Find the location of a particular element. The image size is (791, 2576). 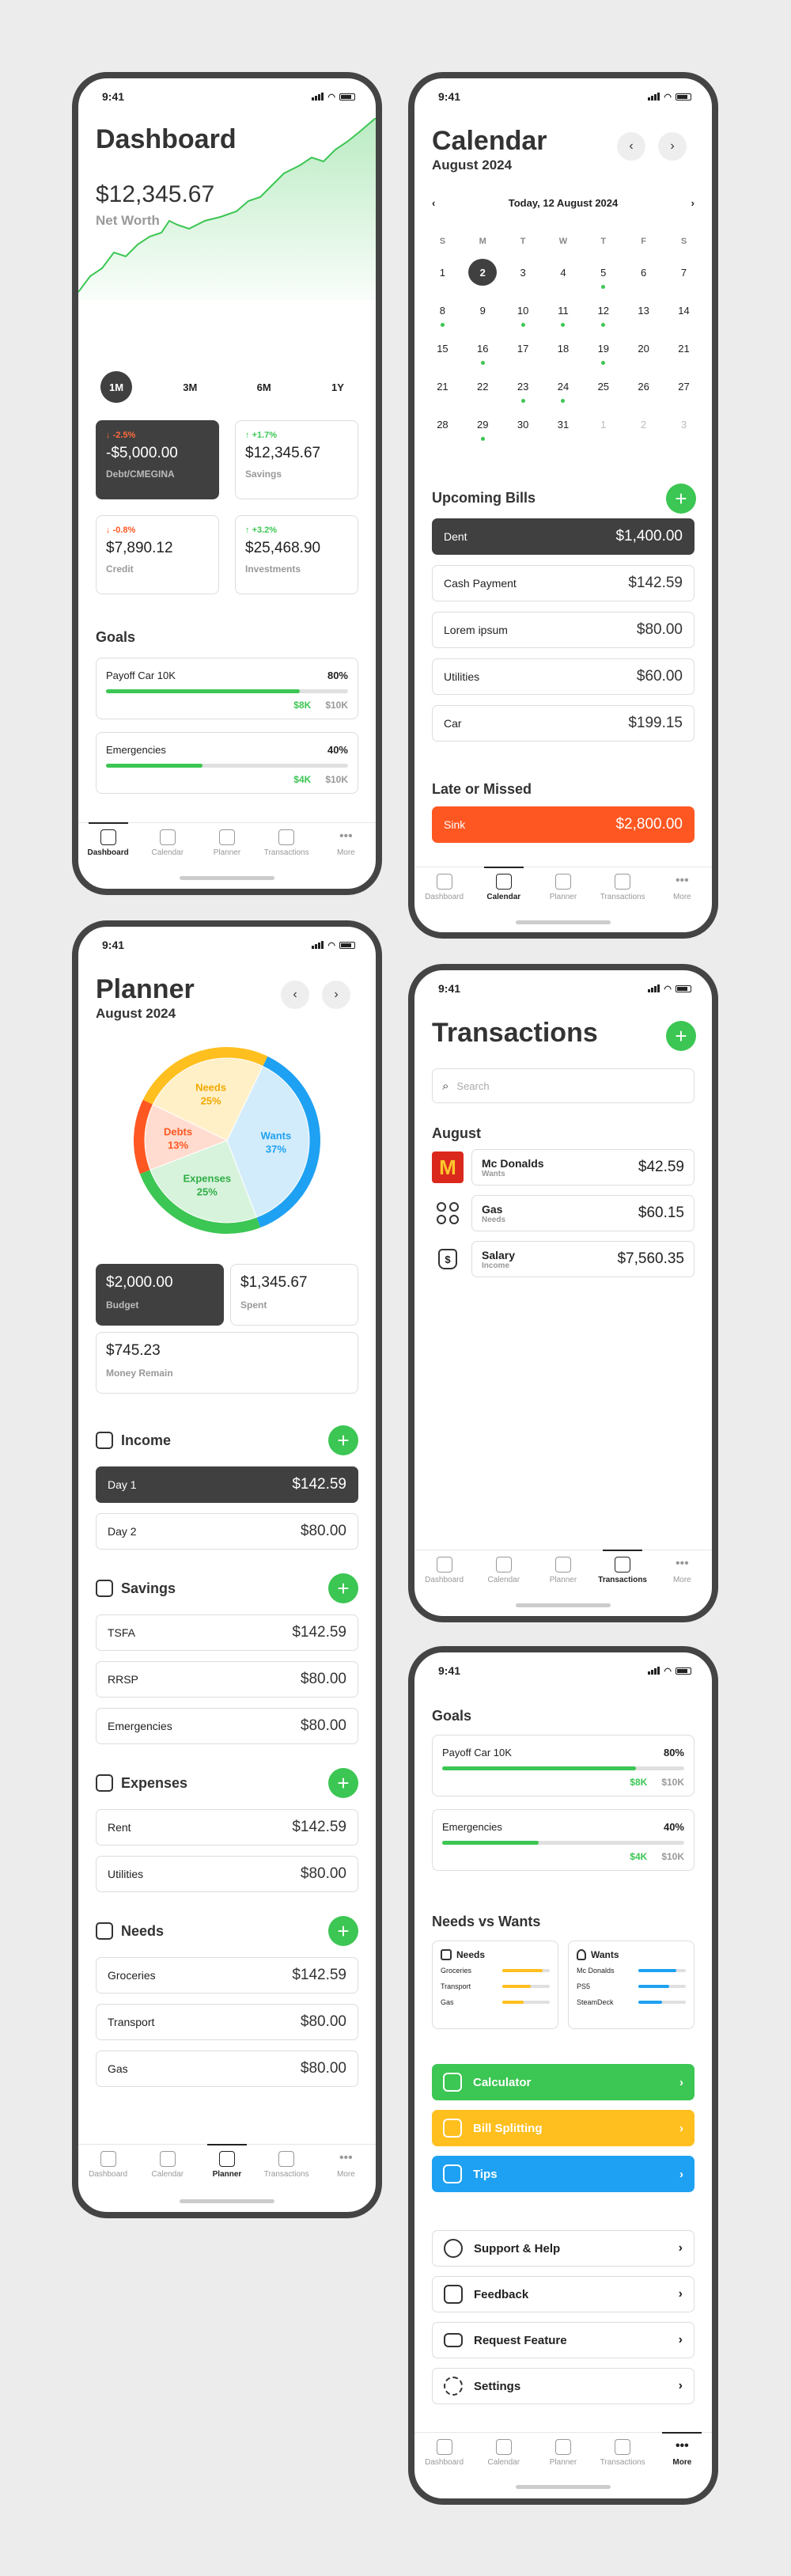

calendar-day: 29 is located at coordinates (482, 426).